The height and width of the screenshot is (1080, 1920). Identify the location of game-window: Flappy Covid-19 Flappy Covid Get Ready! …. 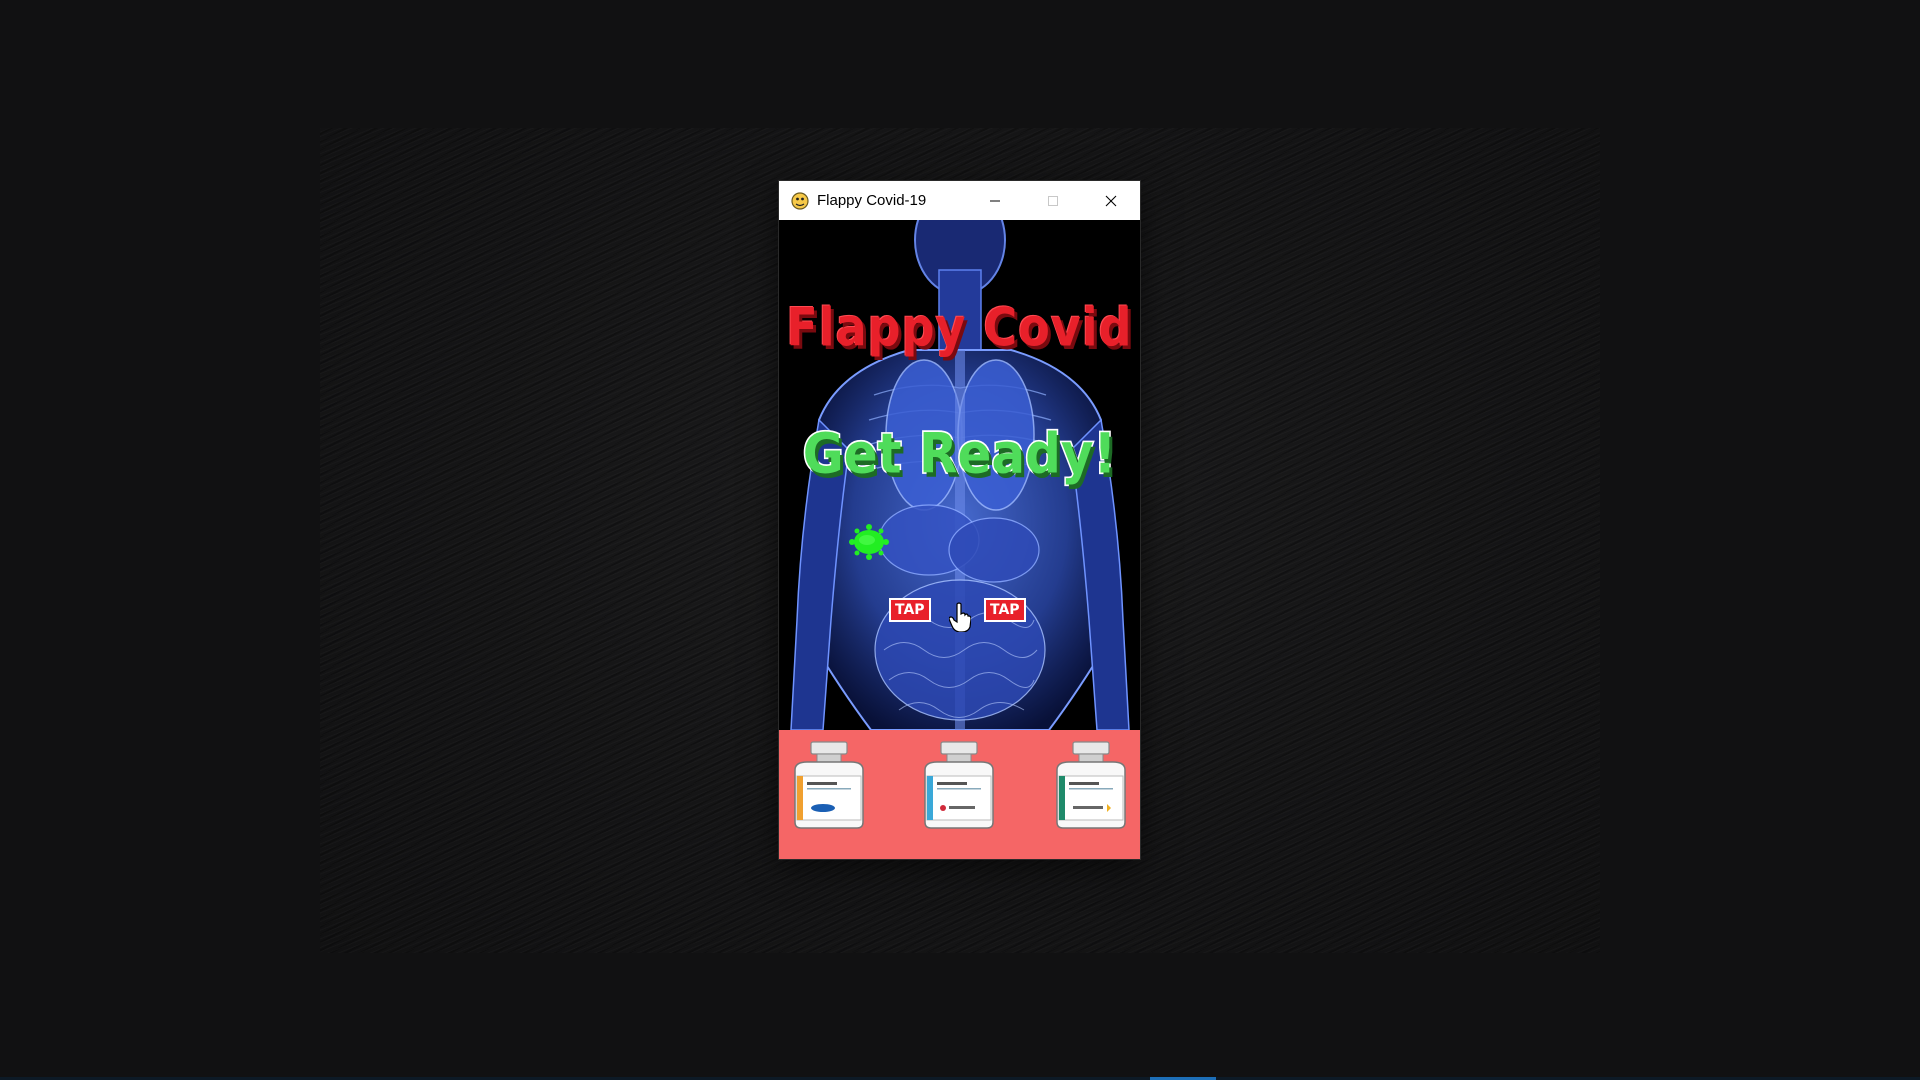
(959, 520).